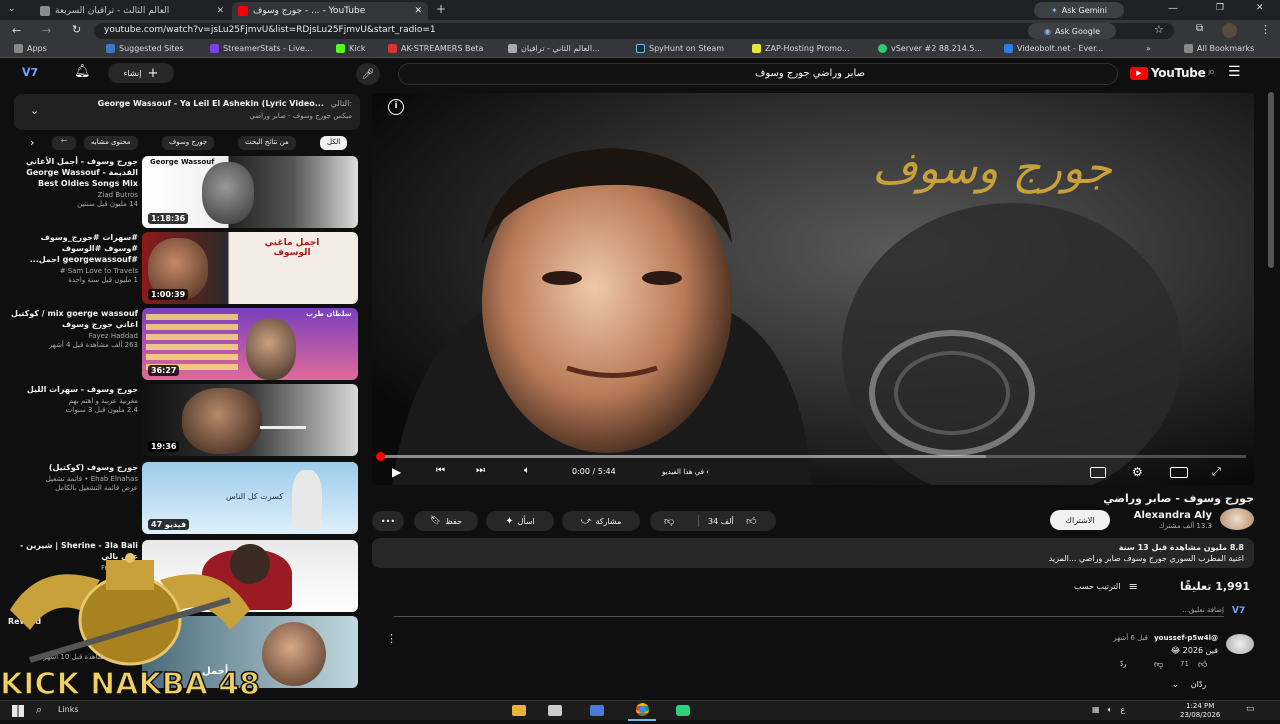 Image resolution: width=1280 pixels, height=724 pixels. I want to click on tab-travian: العالم الثالث - ترافيان السريعة ✕, so click(132, 11).